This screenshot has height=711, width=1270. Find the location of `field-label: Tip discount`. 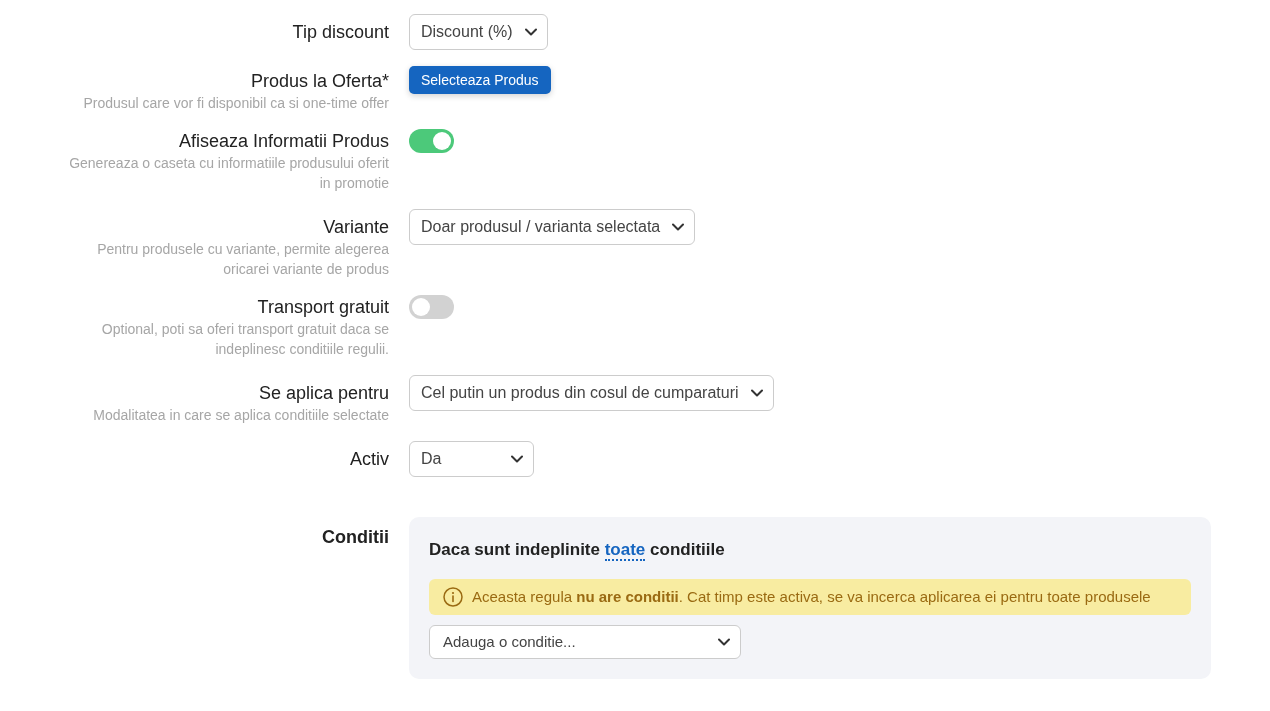

field-label: Tip discount is located at coordinates (340, 32).